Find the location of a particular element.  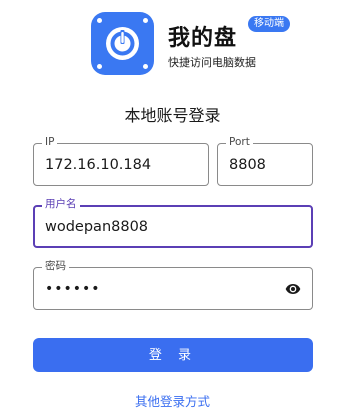

password-field: 密码 •••••• is located at coordinates (173, 285).